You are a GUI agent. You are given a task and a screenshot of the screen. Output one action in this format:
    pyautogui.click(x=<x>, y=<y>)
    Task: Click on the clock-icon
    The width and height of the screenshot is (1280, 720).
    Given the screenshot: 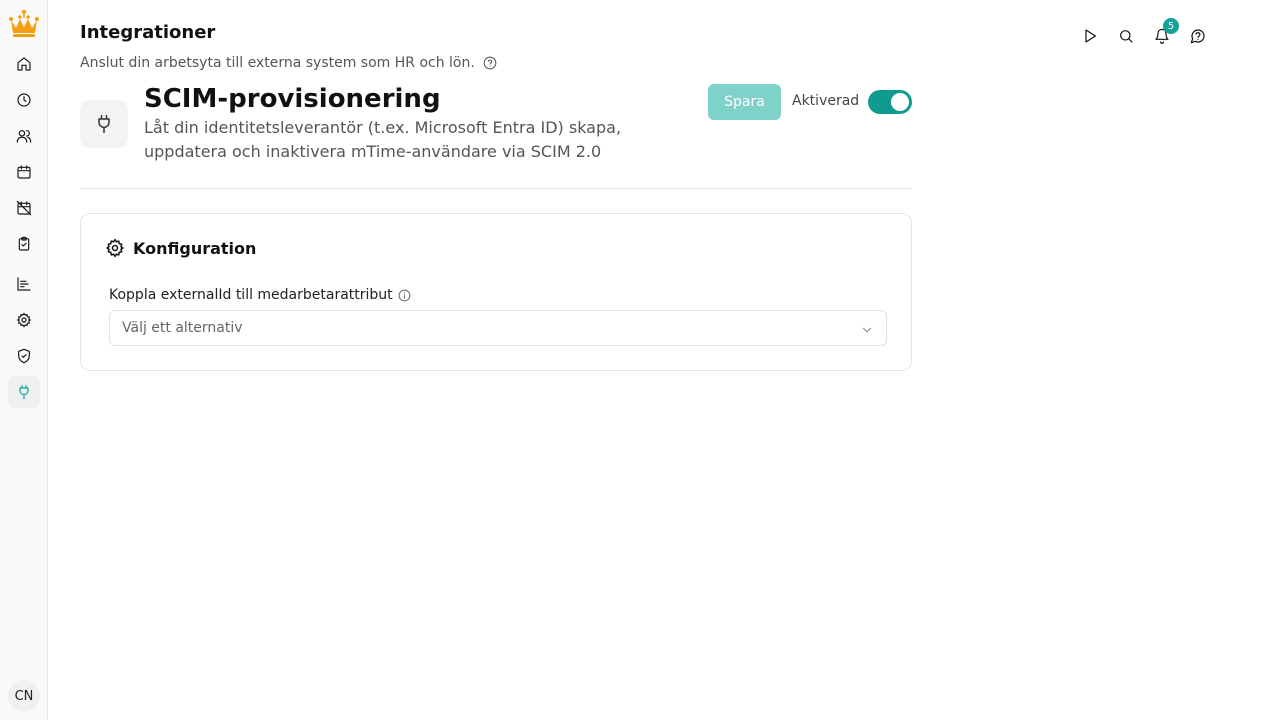 What is the action you would take?
    pyautogui.click(x=24, y=100)
    